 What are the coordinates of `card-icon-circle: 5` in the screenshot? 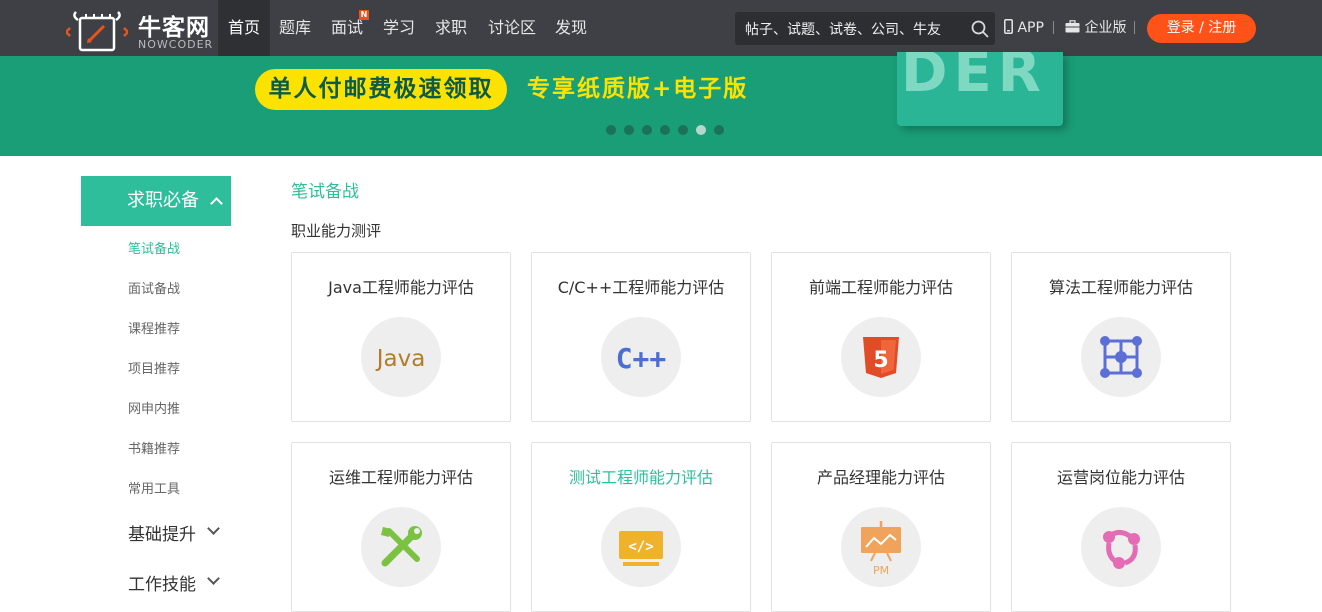 It's located at (881, 357).